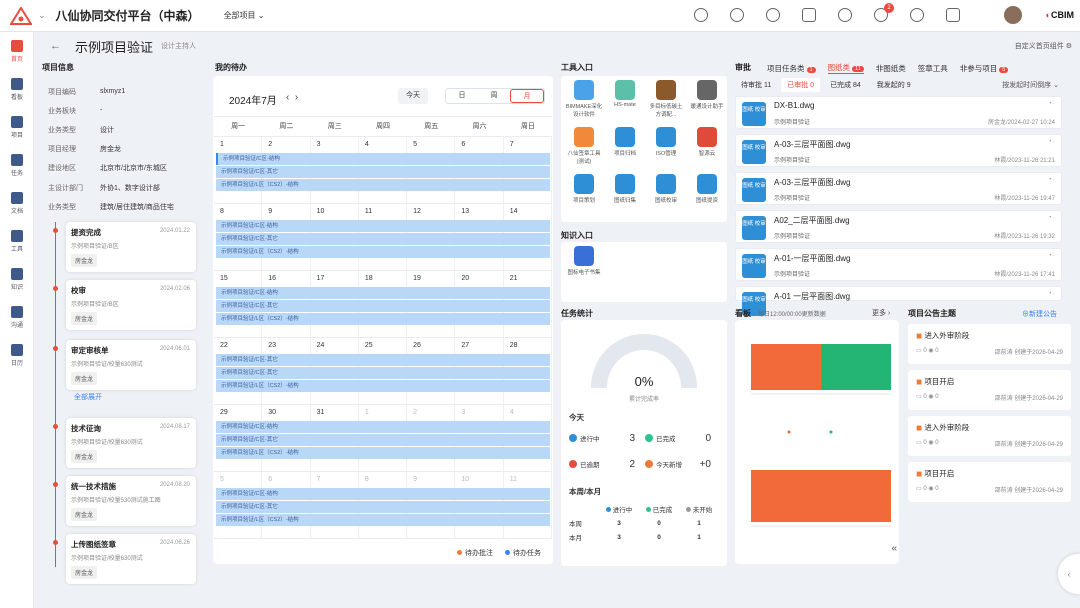 The height and width of the screenshot is (608, 1080). I want to click on sidebar-item-0: 首页, so click(17, 51).